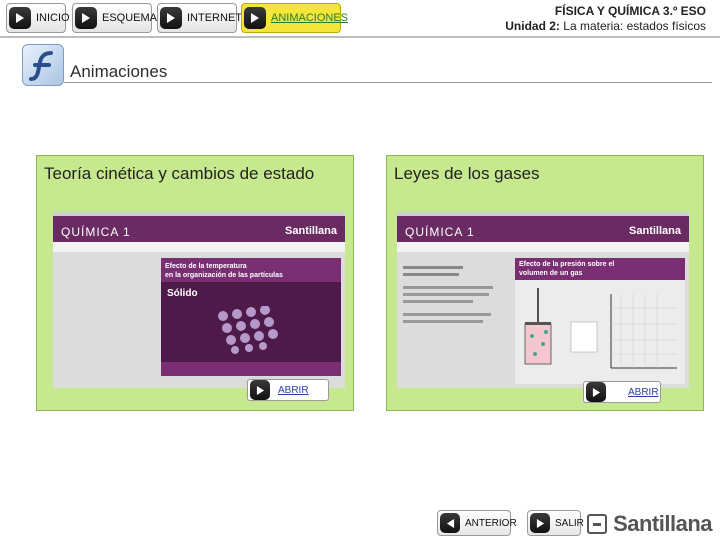 The image size is (720, 540). I want to click on preview-state-label: Sólido, so click(182, 293).